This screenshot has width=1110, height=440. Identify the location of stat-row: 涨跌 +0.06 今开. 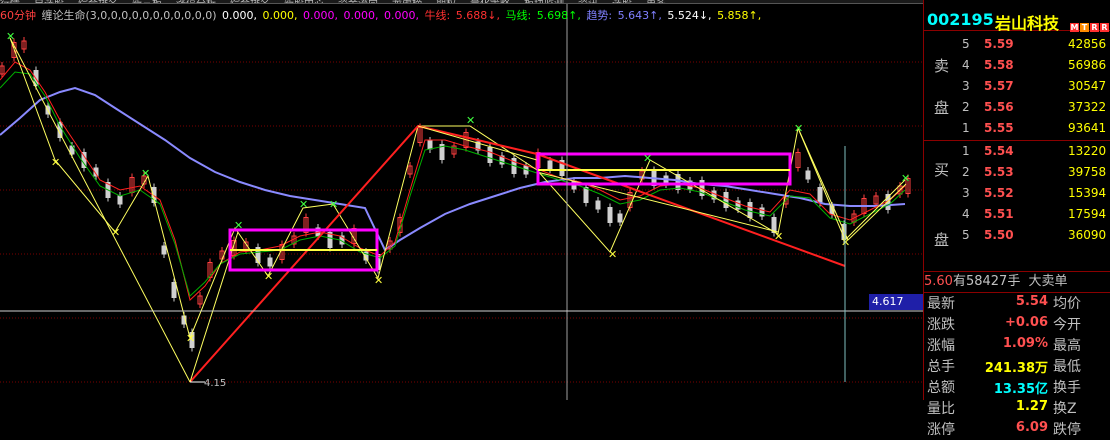
(1017, 324).